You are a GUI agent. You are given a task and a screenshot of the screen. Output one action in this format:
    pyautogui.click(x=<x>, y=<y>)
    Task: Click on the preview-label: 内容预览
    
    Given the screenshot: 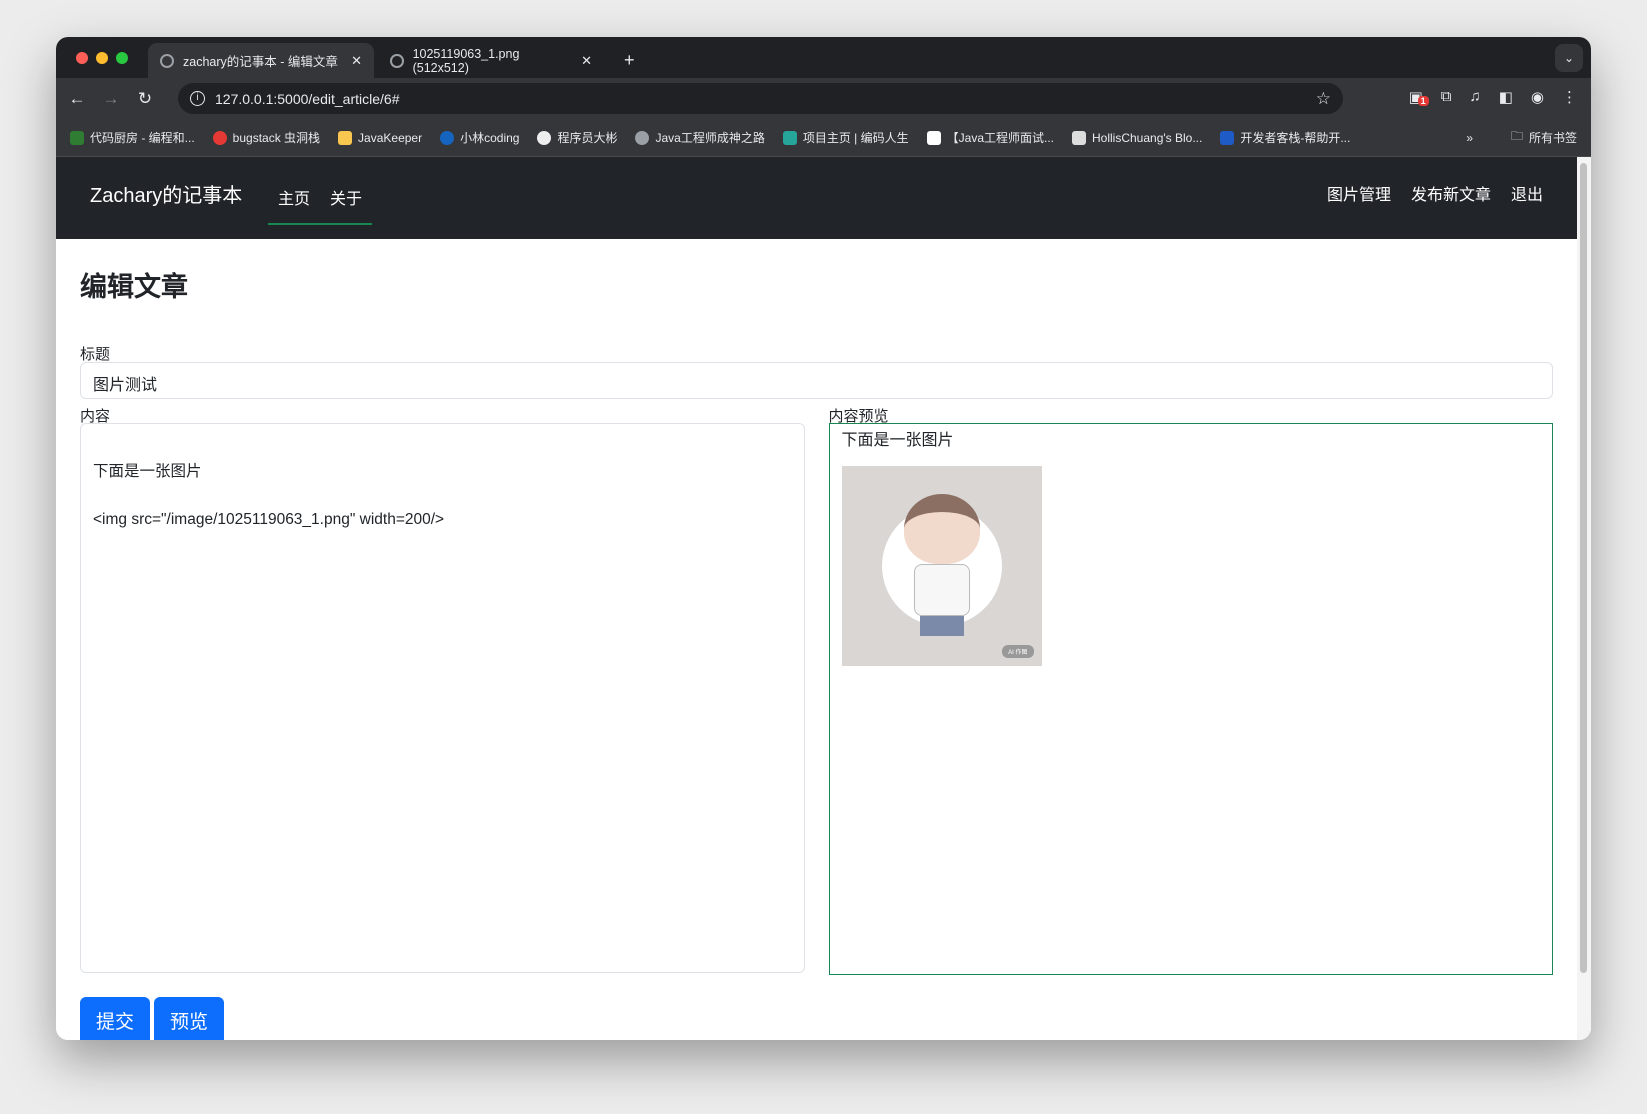 What is the action you would take?
    pyautogui.click(x=858, y=416)
    